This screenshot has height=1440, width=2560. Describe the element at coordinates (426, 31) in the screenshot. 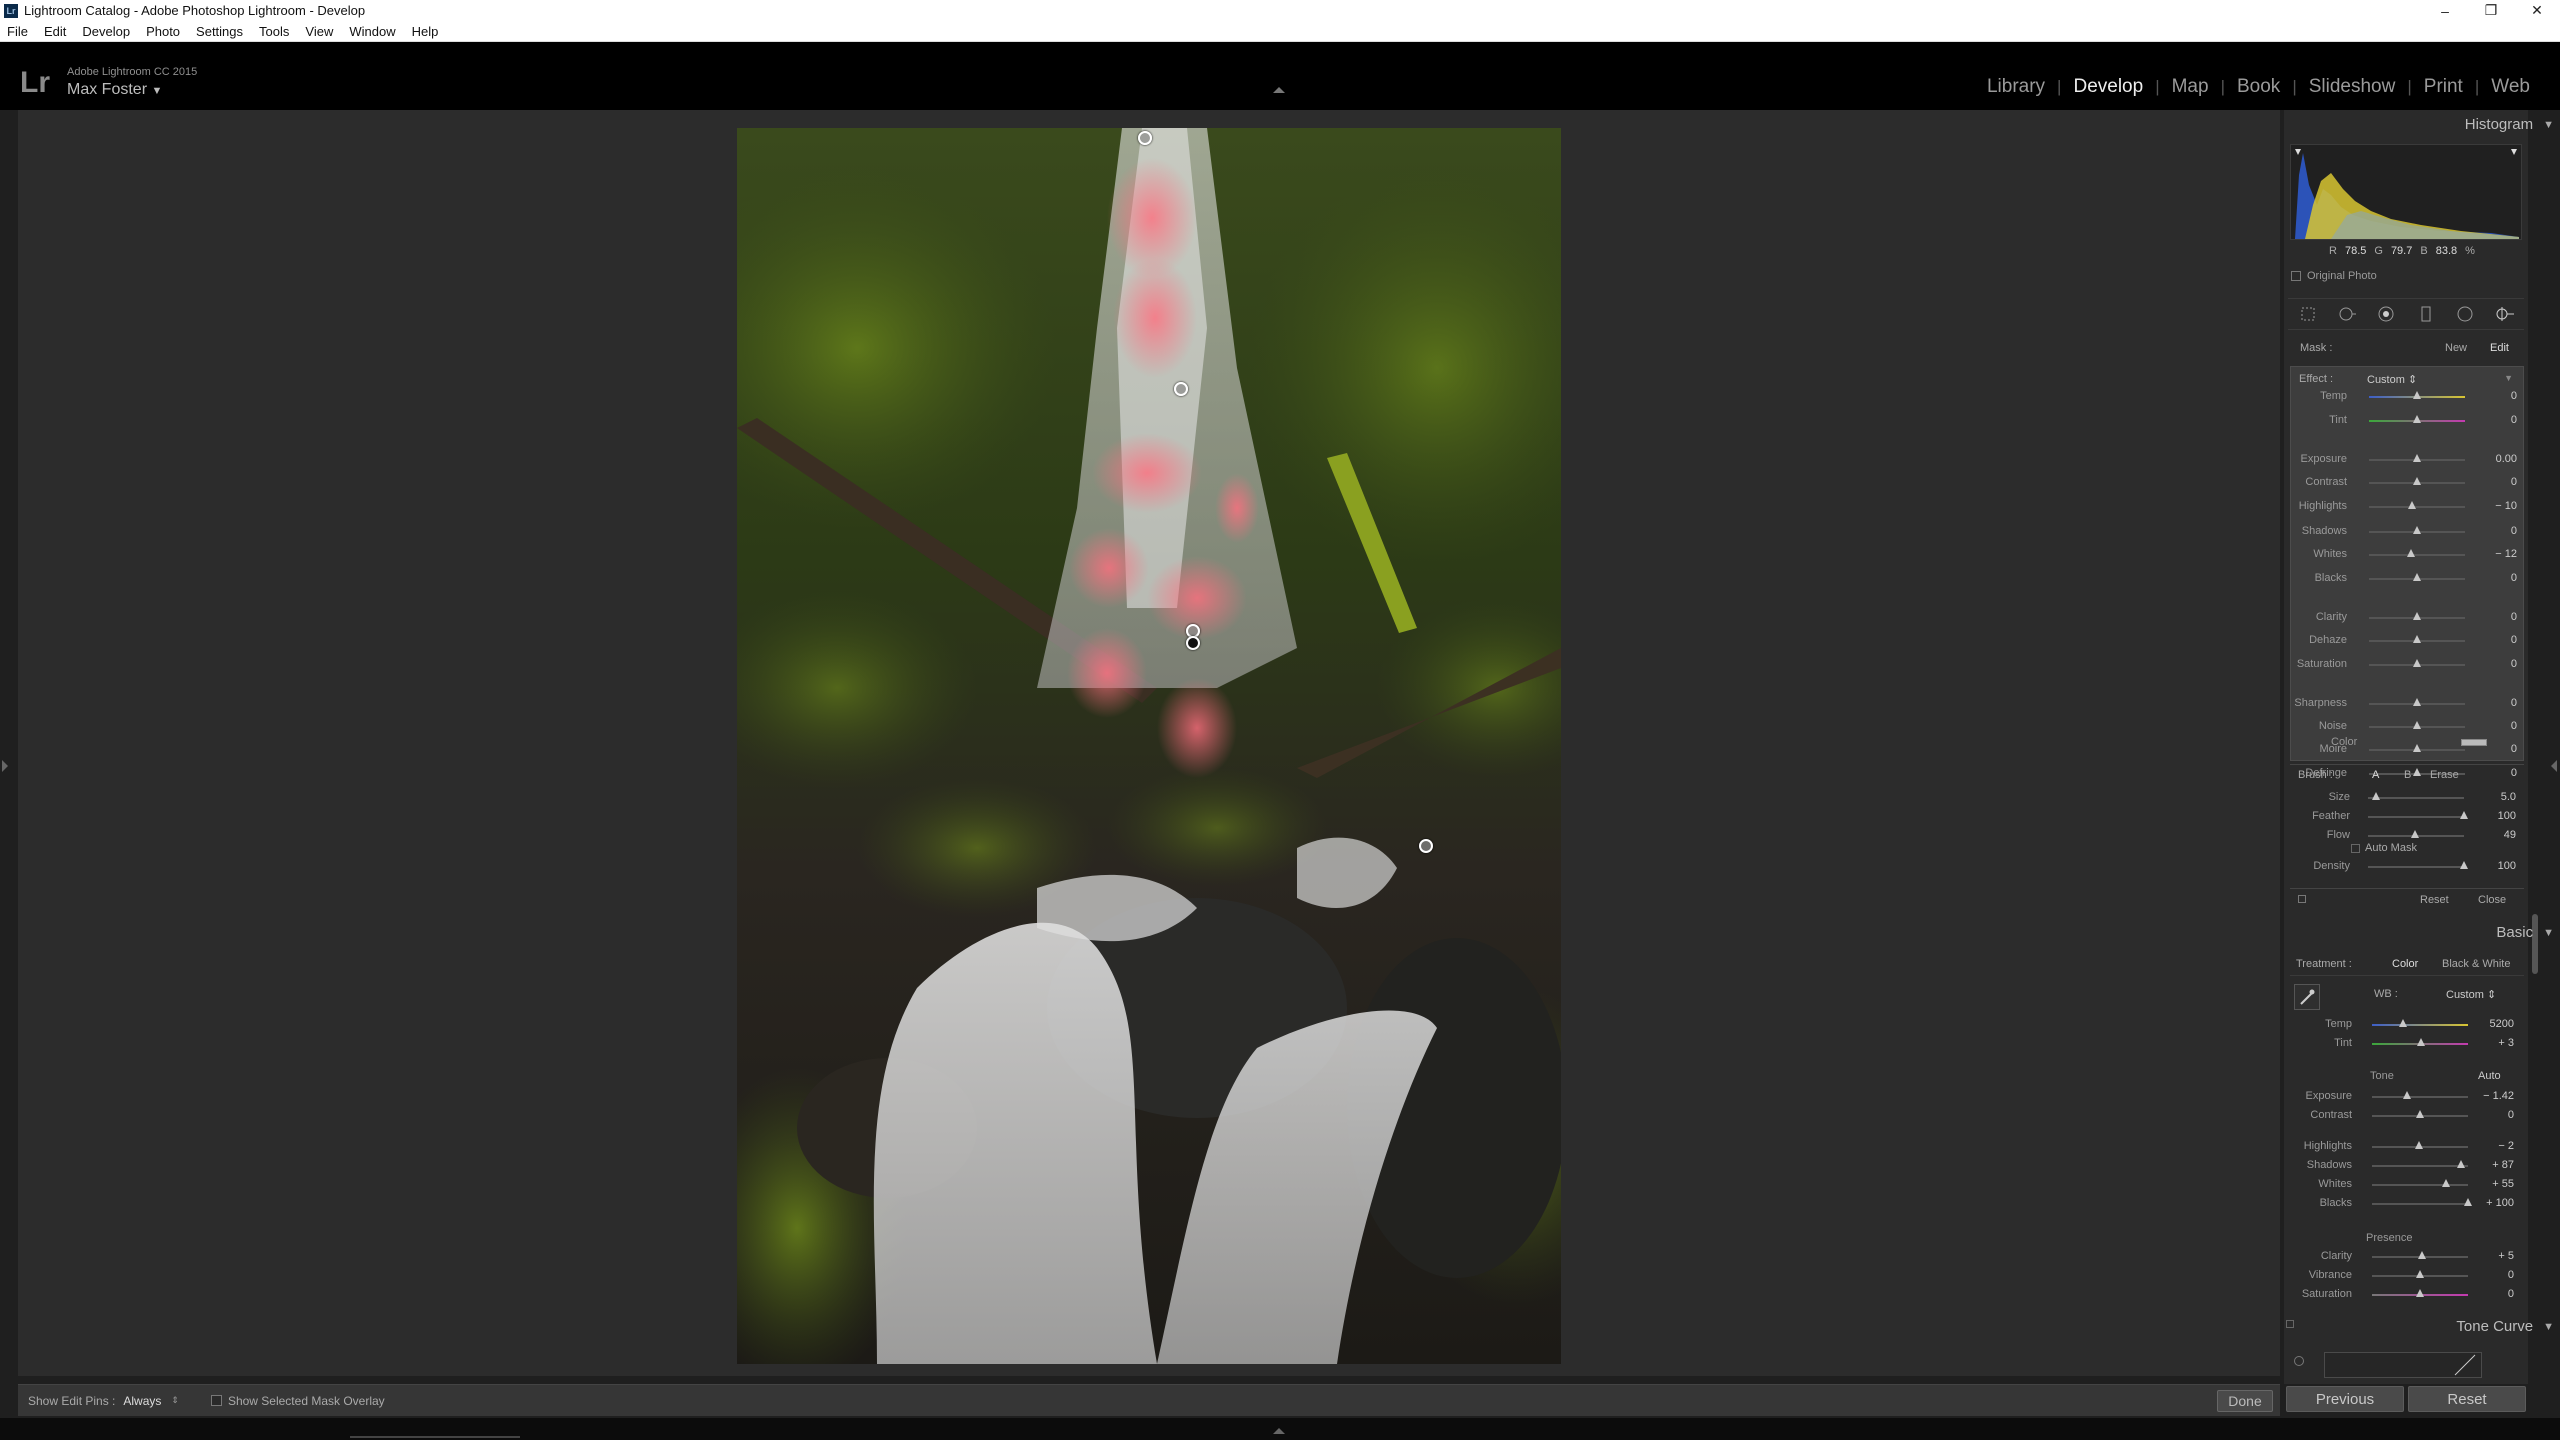

I see `menu-help: Help` at that location.